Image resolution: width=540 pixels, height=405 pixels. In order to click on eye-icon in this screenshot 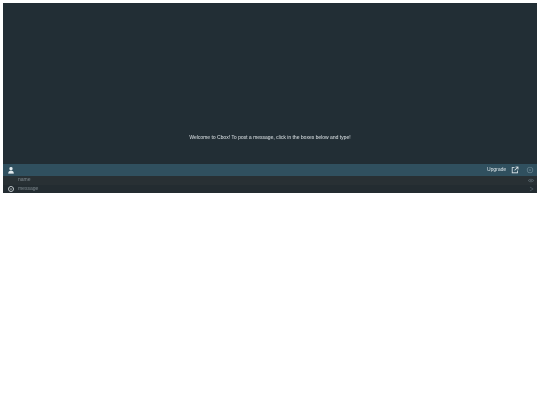, I will do `click(531, 180)`.